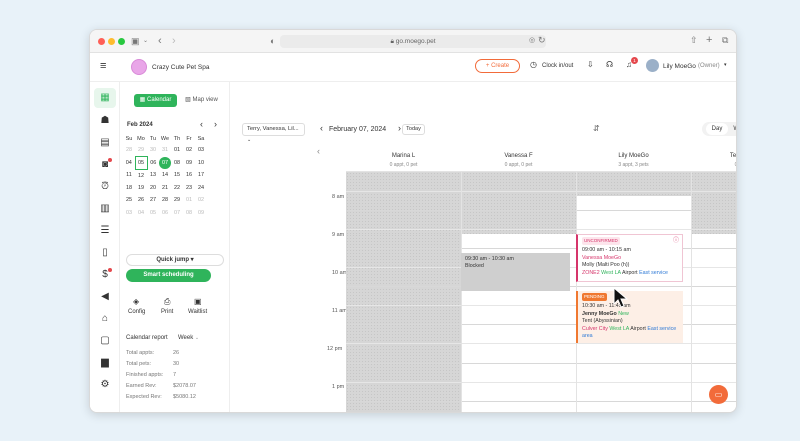  What do you see at coordinates (679, 66) in the screenshot?
I see `user-name: Lily MoeGo` at bounding box center [679, 66].